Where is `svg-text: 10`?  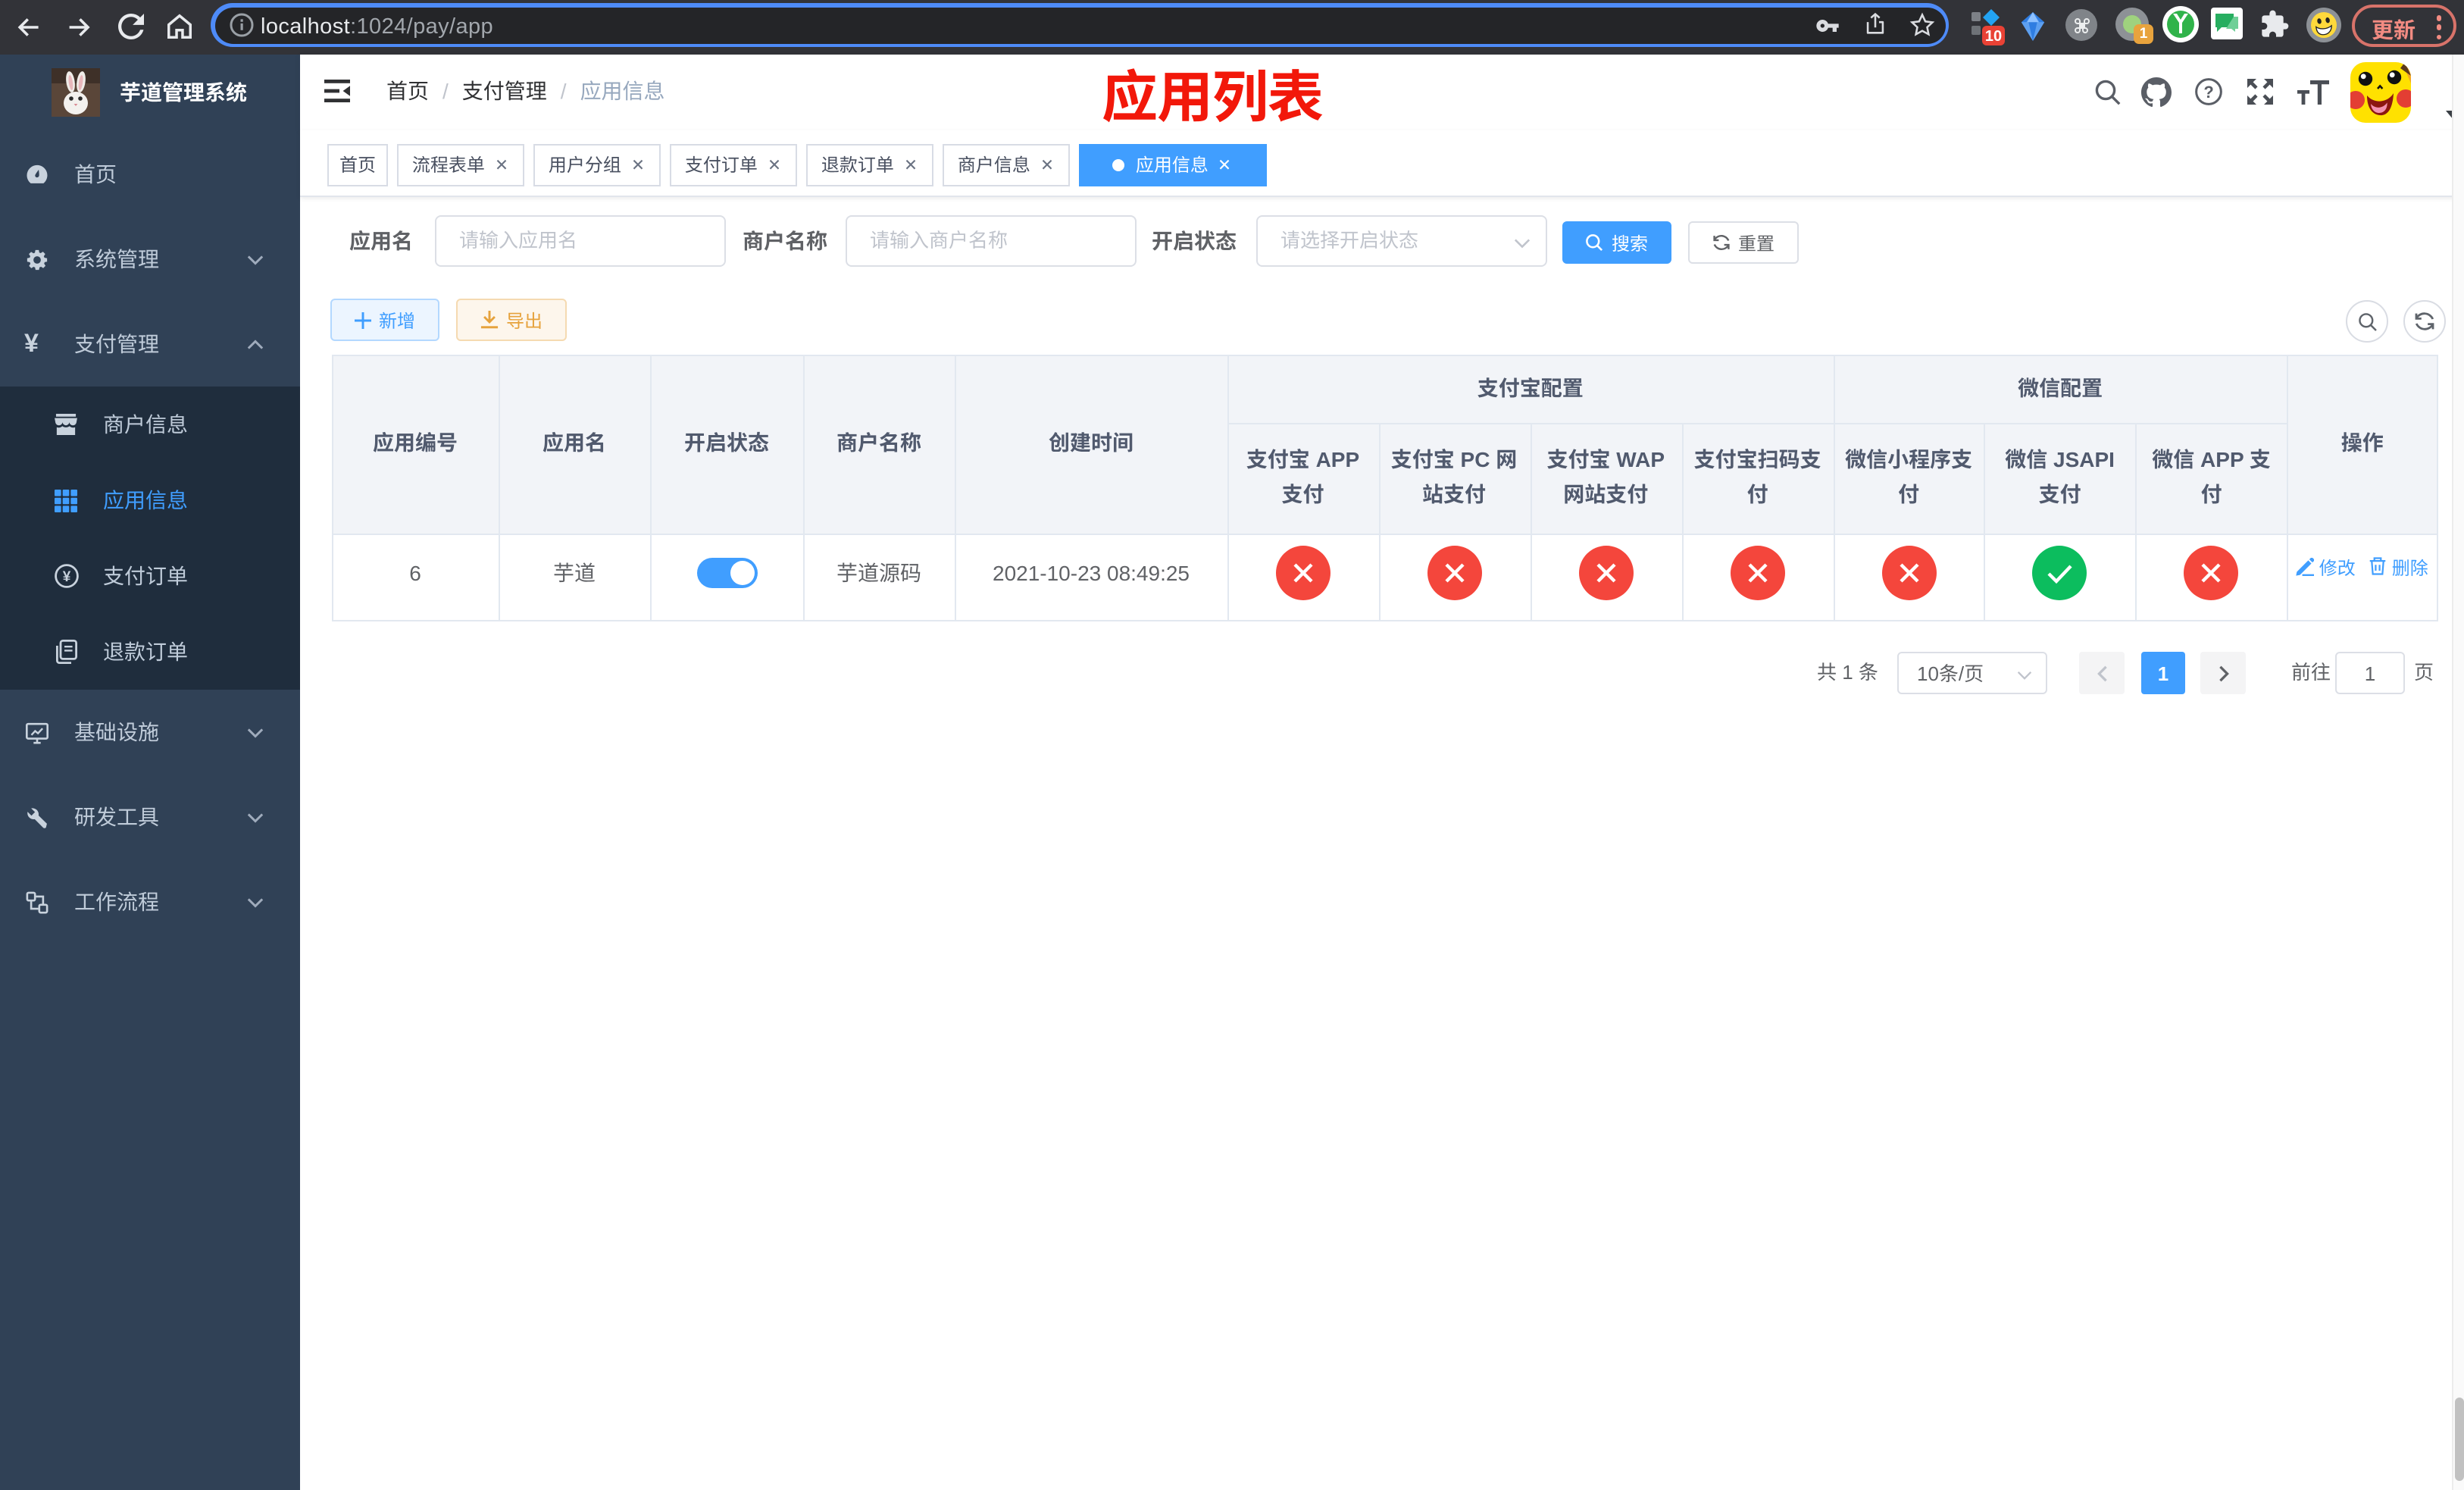
svg-text: 10 is located at coordinates (1993, 36).